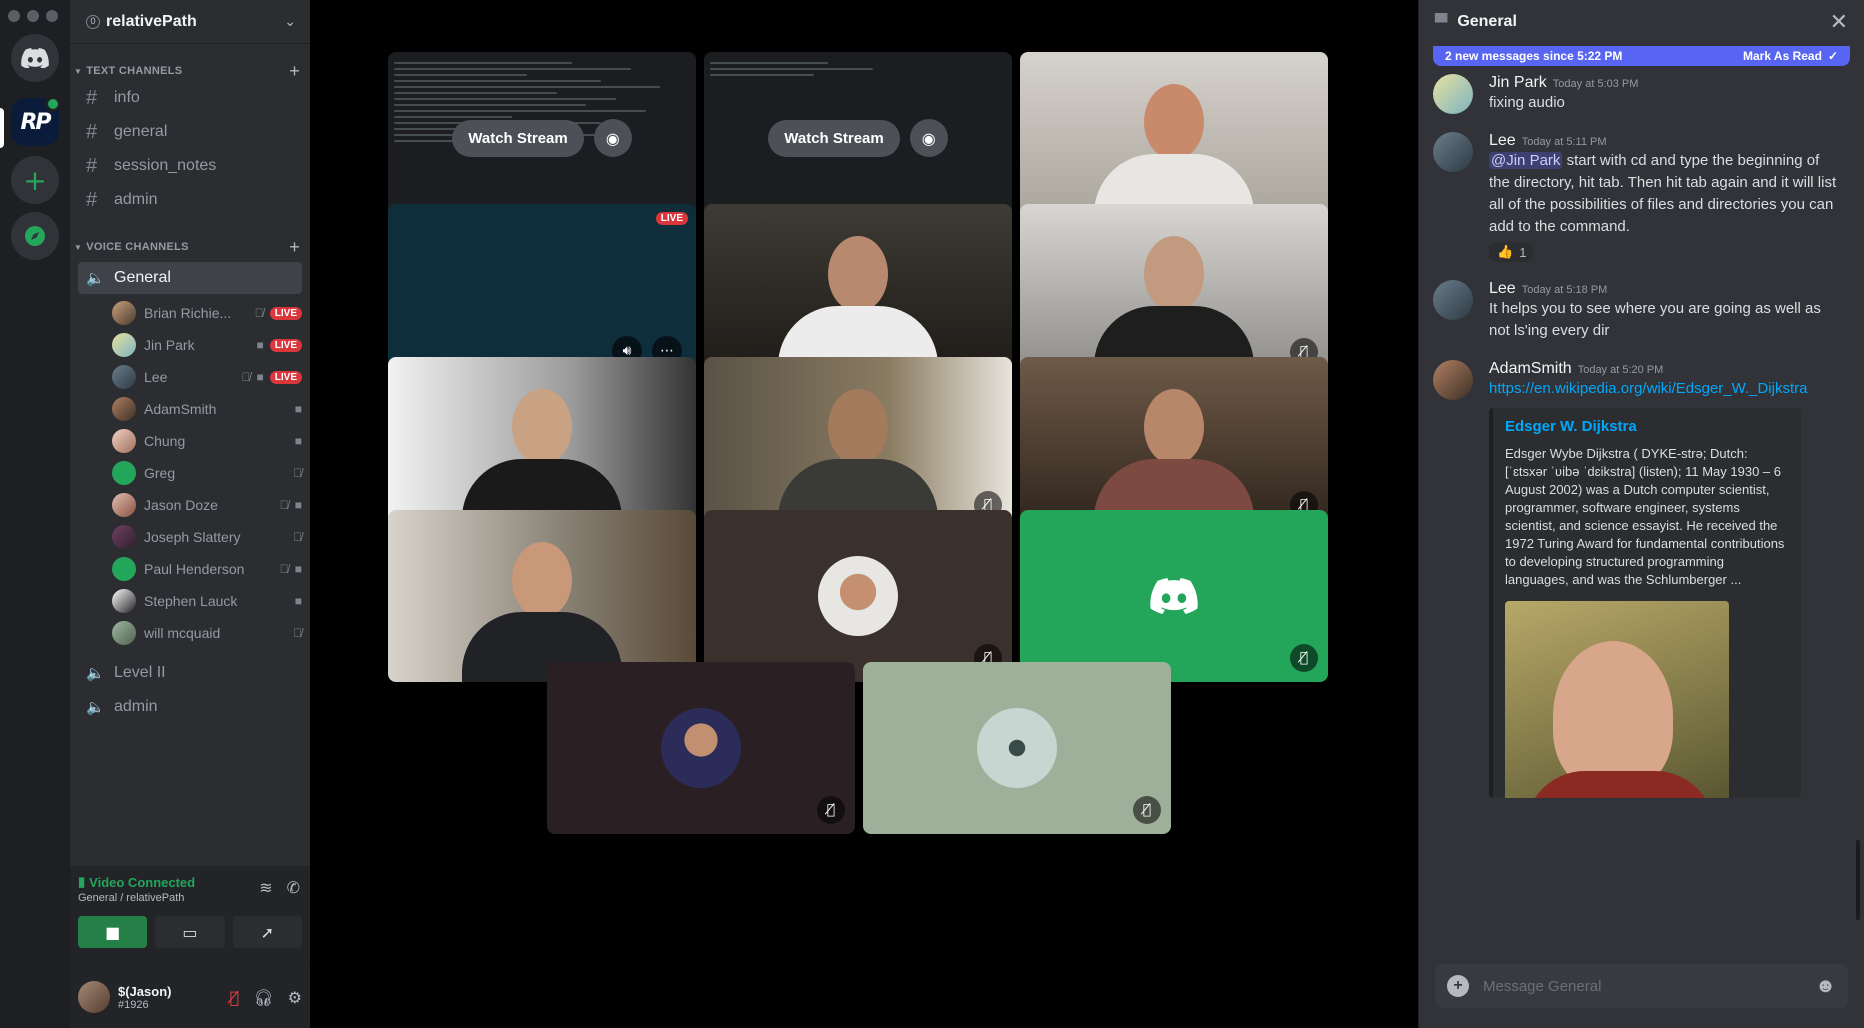  I want to click on voice-user: will mcquaid 🎙̸, so click(190, 633).